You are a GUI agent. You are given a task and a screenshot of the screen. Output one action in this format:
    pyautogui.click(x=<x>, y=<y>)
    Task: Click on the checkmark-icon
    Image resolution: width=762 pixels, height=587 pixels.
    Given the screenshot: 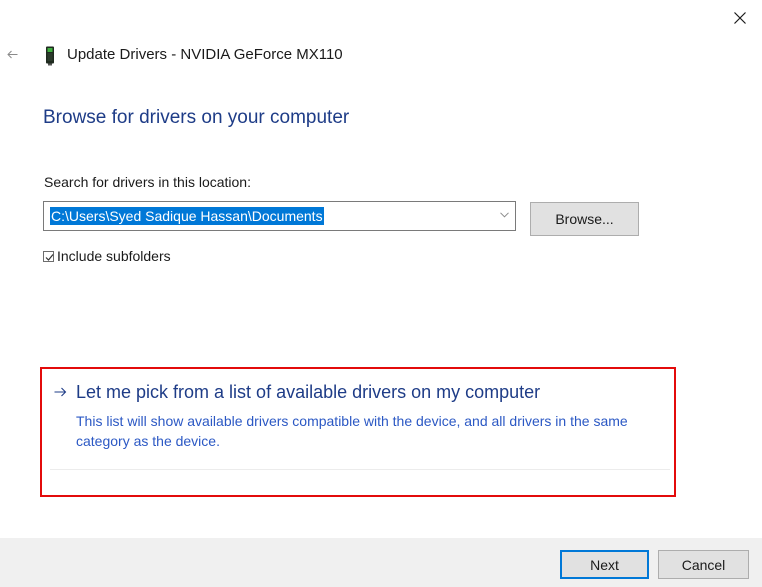 What is the action you would take?
    pyautogui.click(x=49, y=257)
    